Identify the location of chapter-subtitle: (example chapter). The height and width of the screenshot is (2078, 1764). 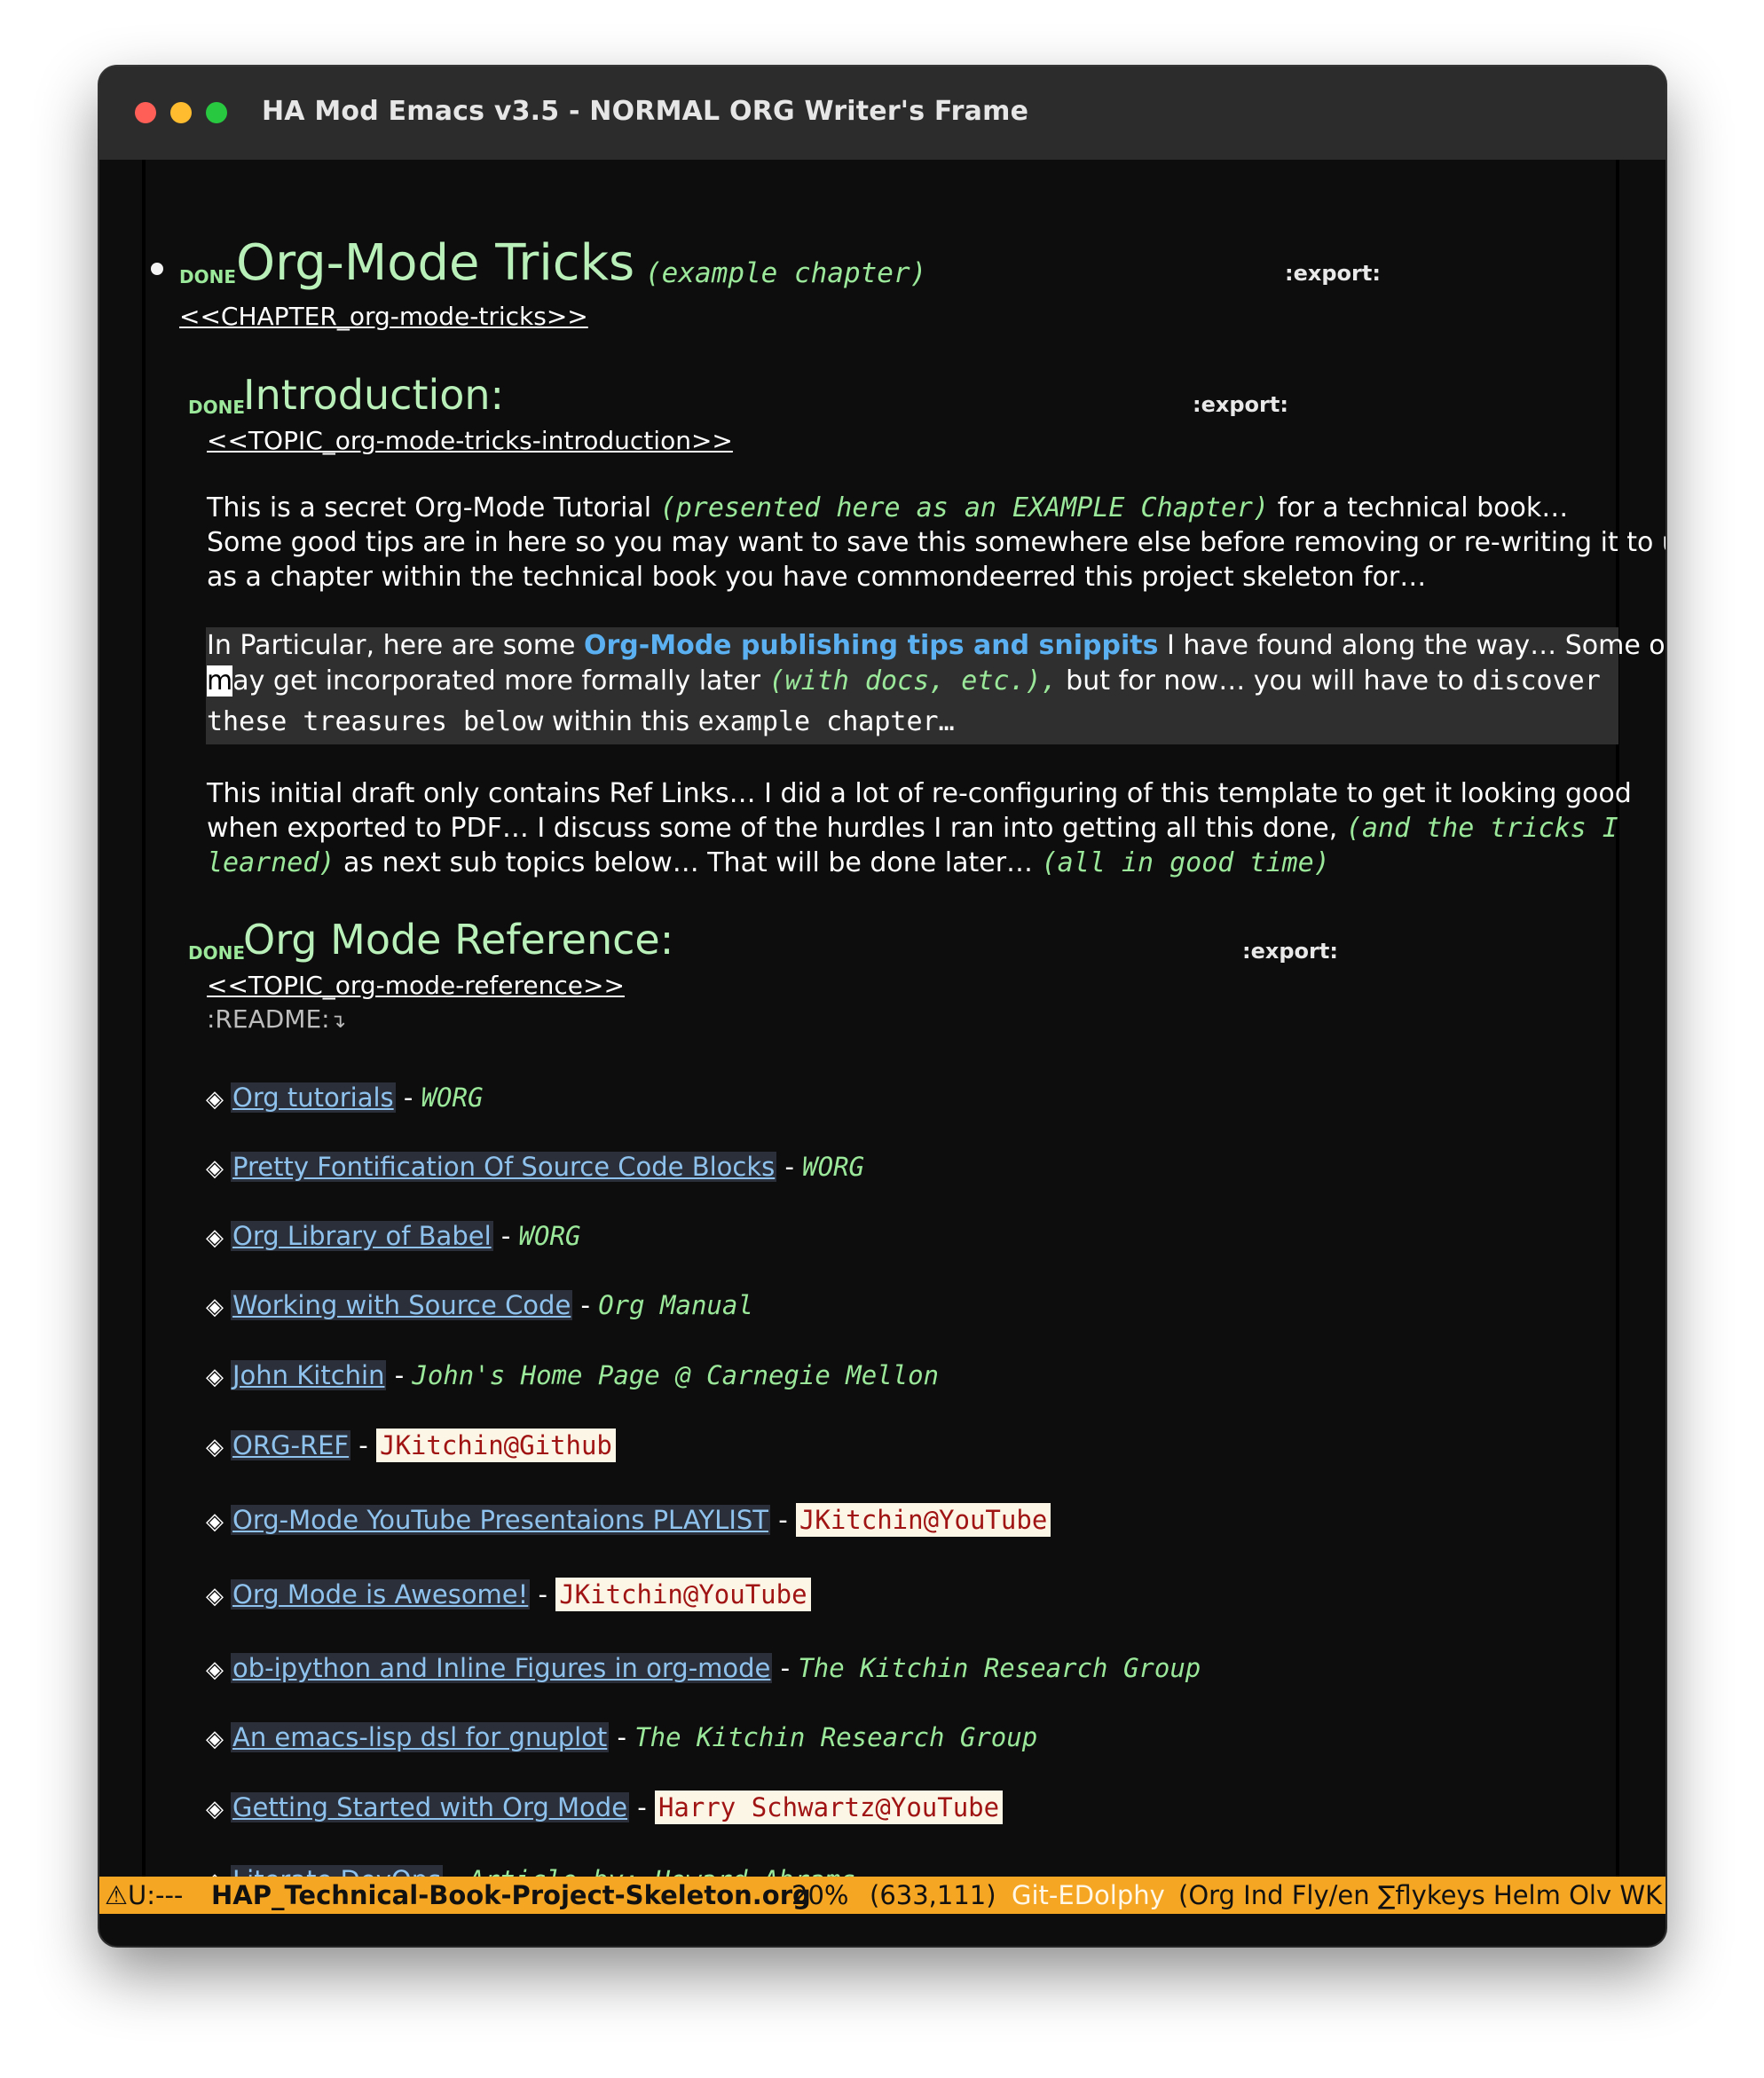
(786, 273).